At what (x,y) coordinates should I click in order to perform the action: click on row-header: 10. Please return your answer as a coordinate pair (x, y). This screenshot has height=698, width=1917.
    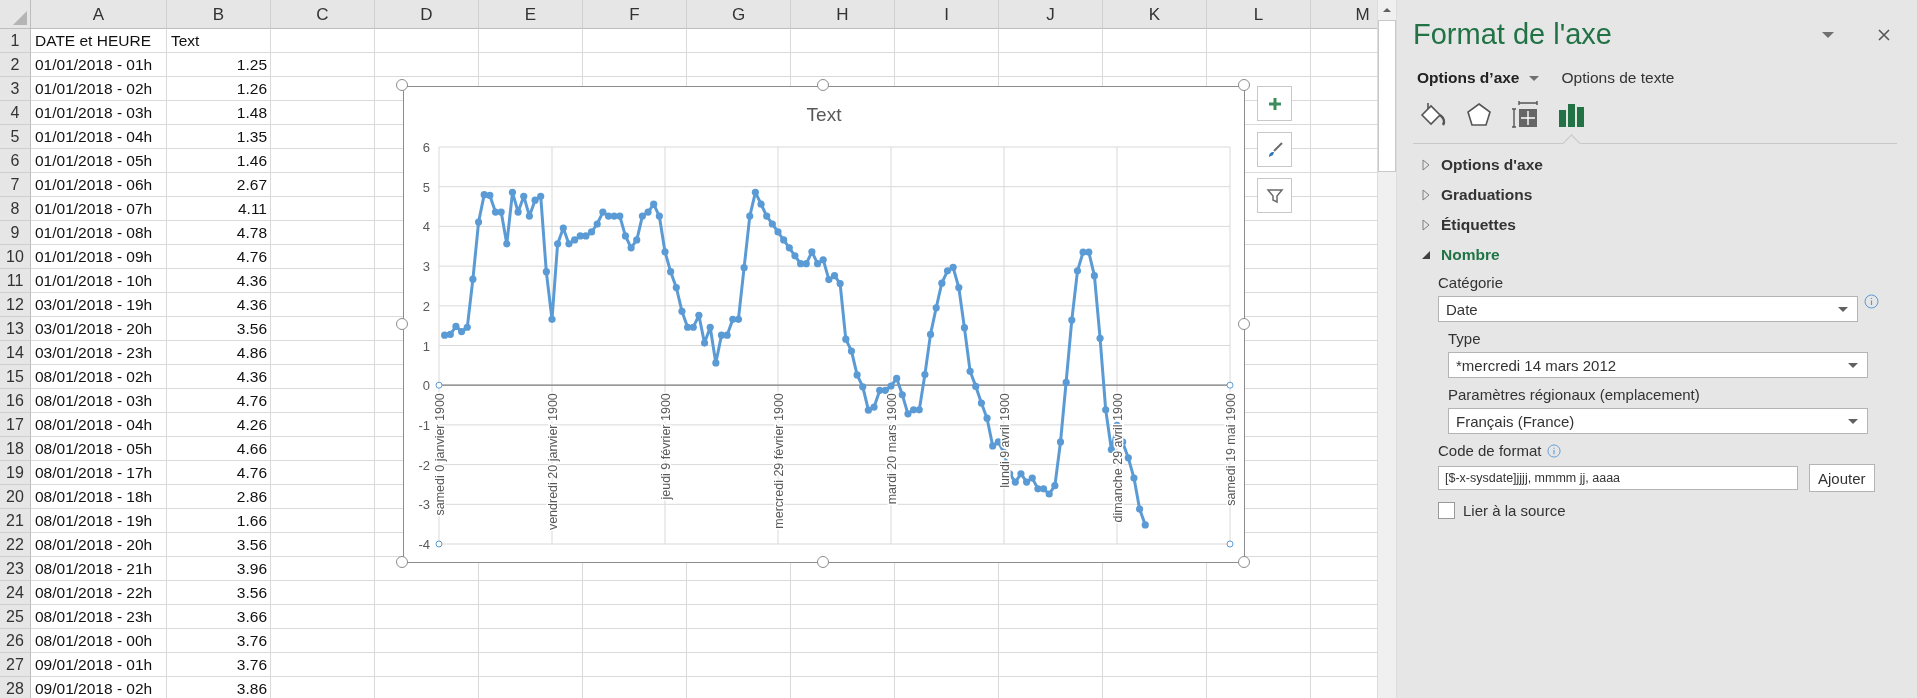
    Looking at the image, I should click on (15, 257).